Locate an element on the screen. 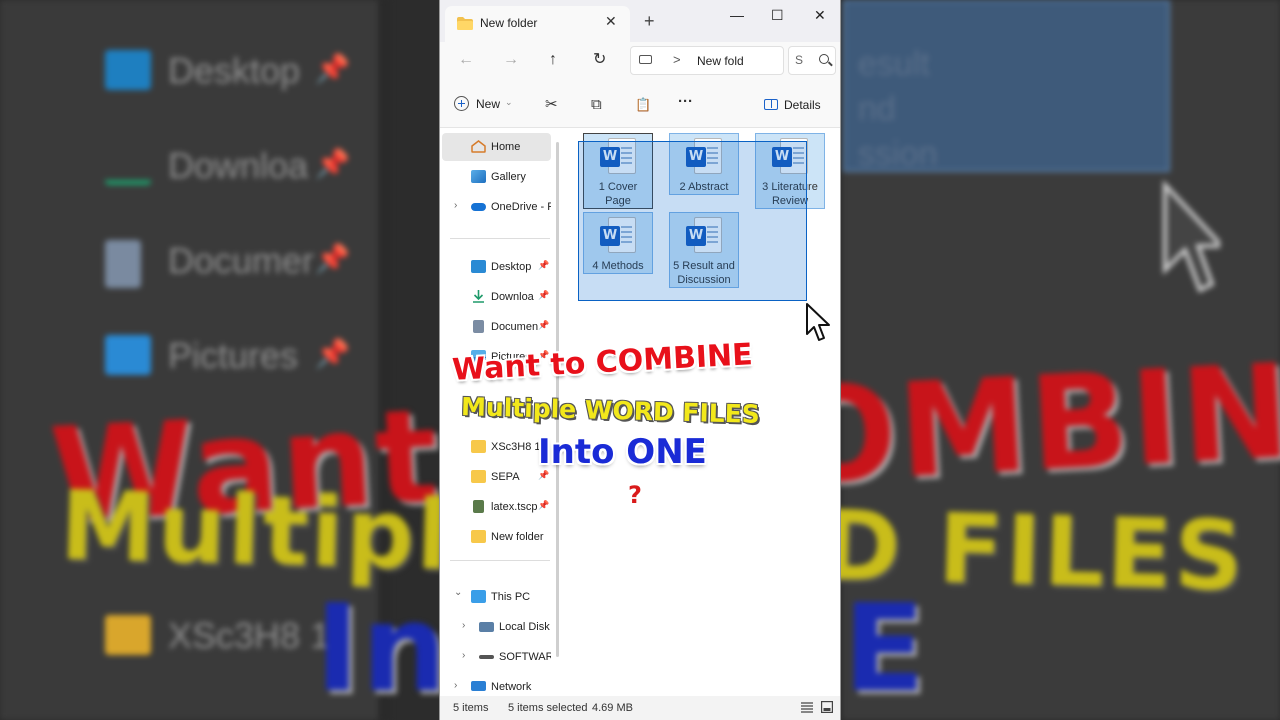 Image resolution: width=1280 pixels, height=720 pixels. tab-close-icon: ✕ is located at coordinates (611, 21).